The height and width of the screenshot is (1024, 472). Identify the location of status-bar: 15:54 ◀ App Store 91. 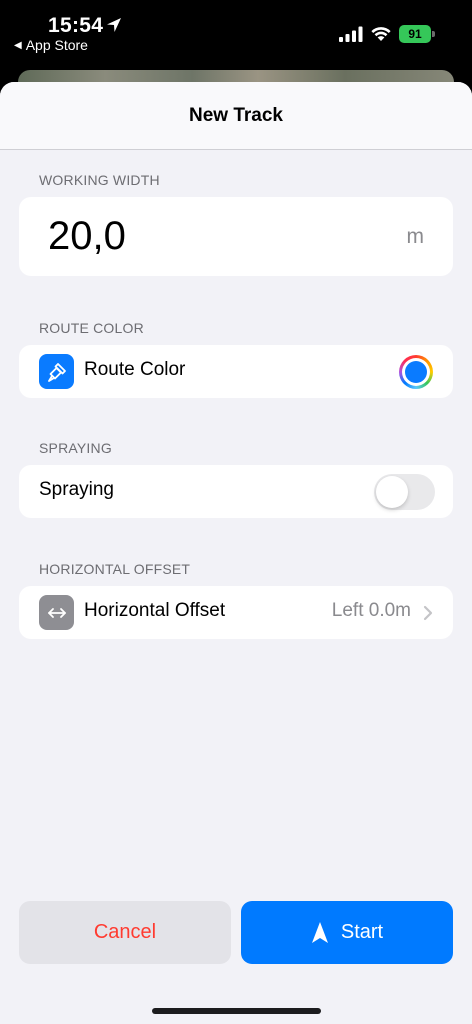
(236, 36).